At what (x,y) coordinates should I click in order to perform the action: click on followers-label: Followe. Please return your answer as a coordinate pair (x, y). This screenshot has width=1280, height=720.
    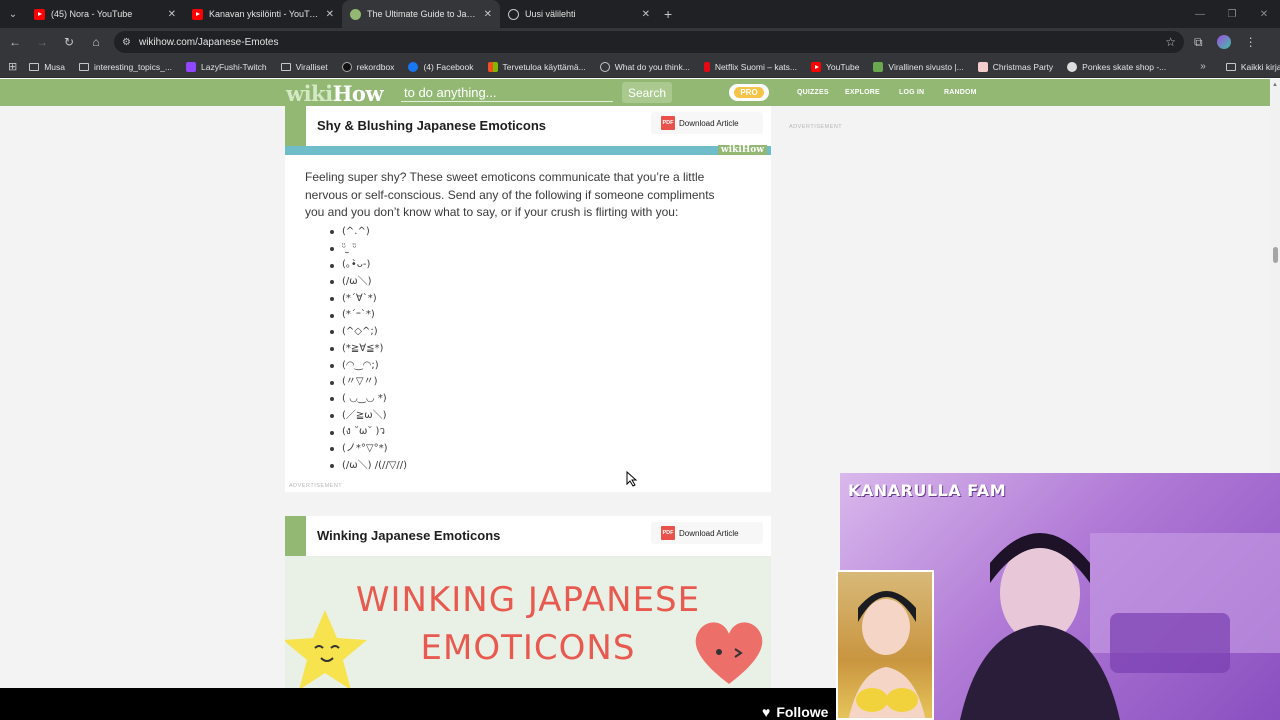
    Looking at the image, I should click on (802, 712).